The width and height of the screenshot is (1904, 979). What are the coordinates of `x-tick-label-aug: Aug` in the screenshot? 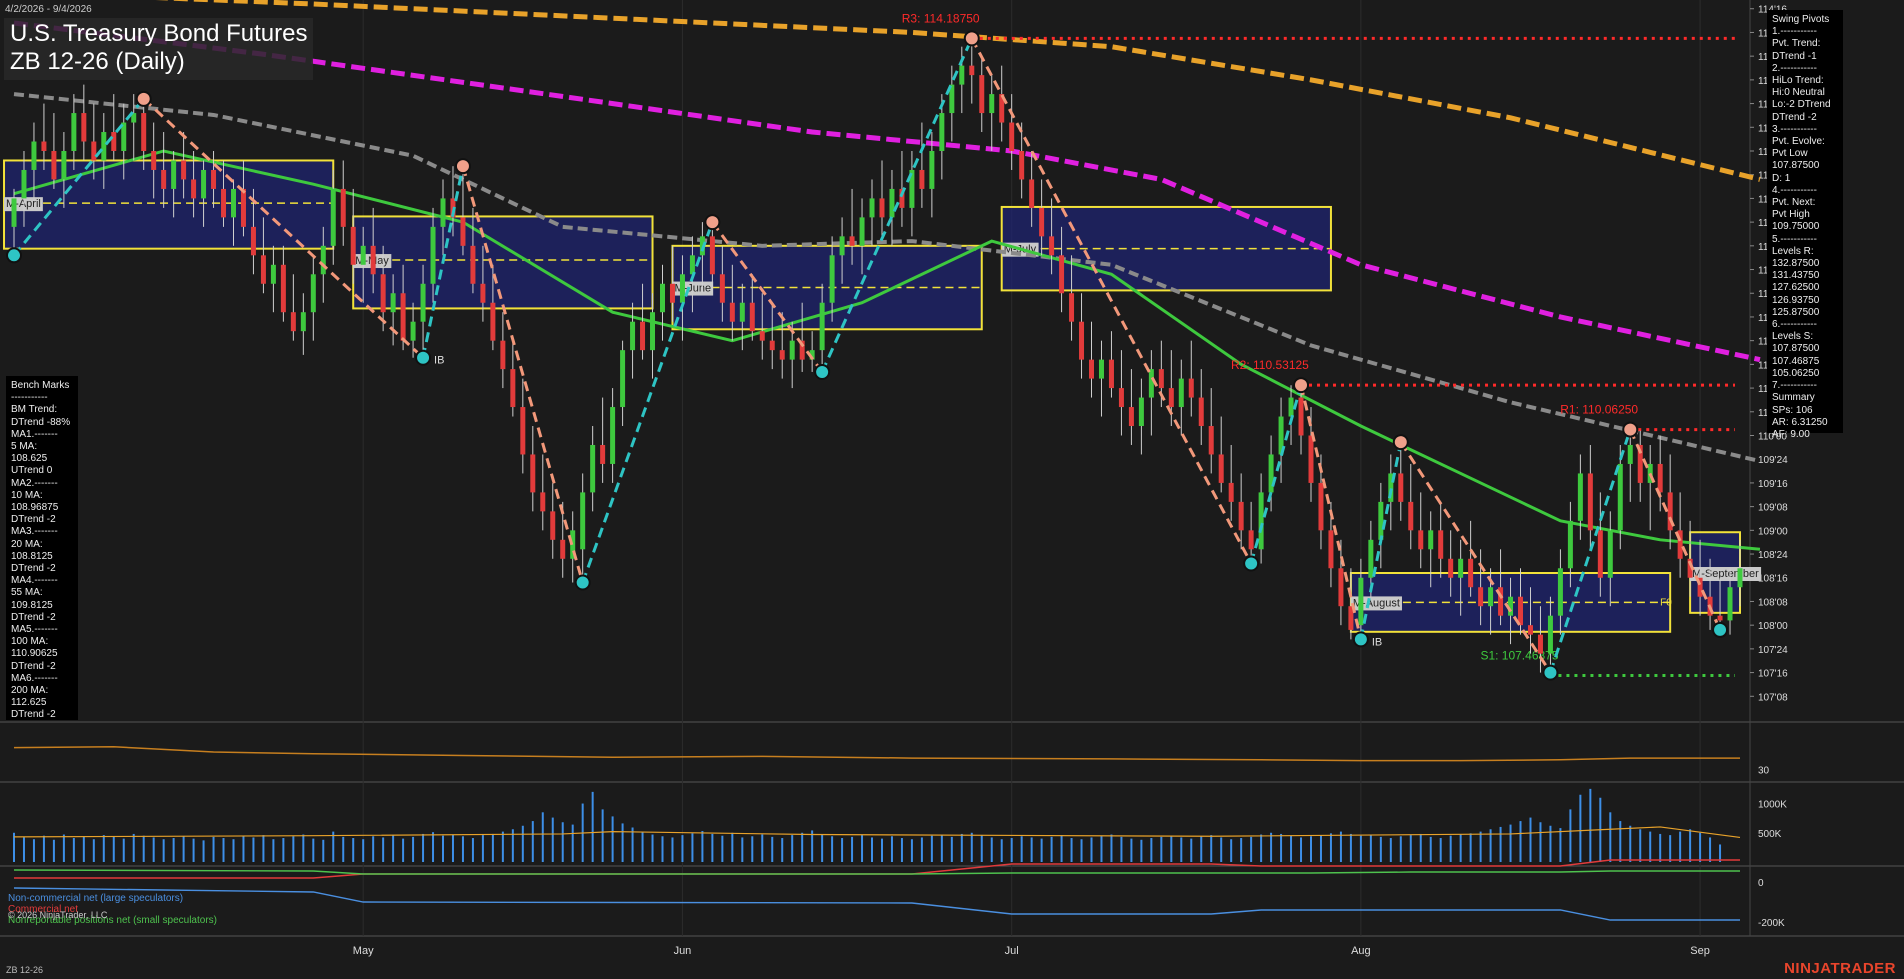 It's located at (1361, 951).